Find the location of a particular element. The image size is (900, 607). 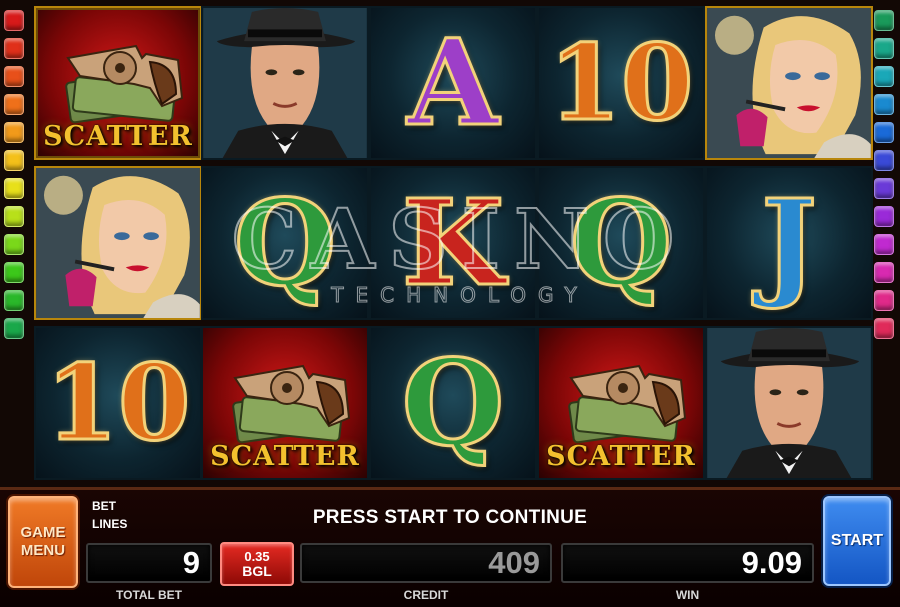

reel-5: J is located at coordinates (789, 243).